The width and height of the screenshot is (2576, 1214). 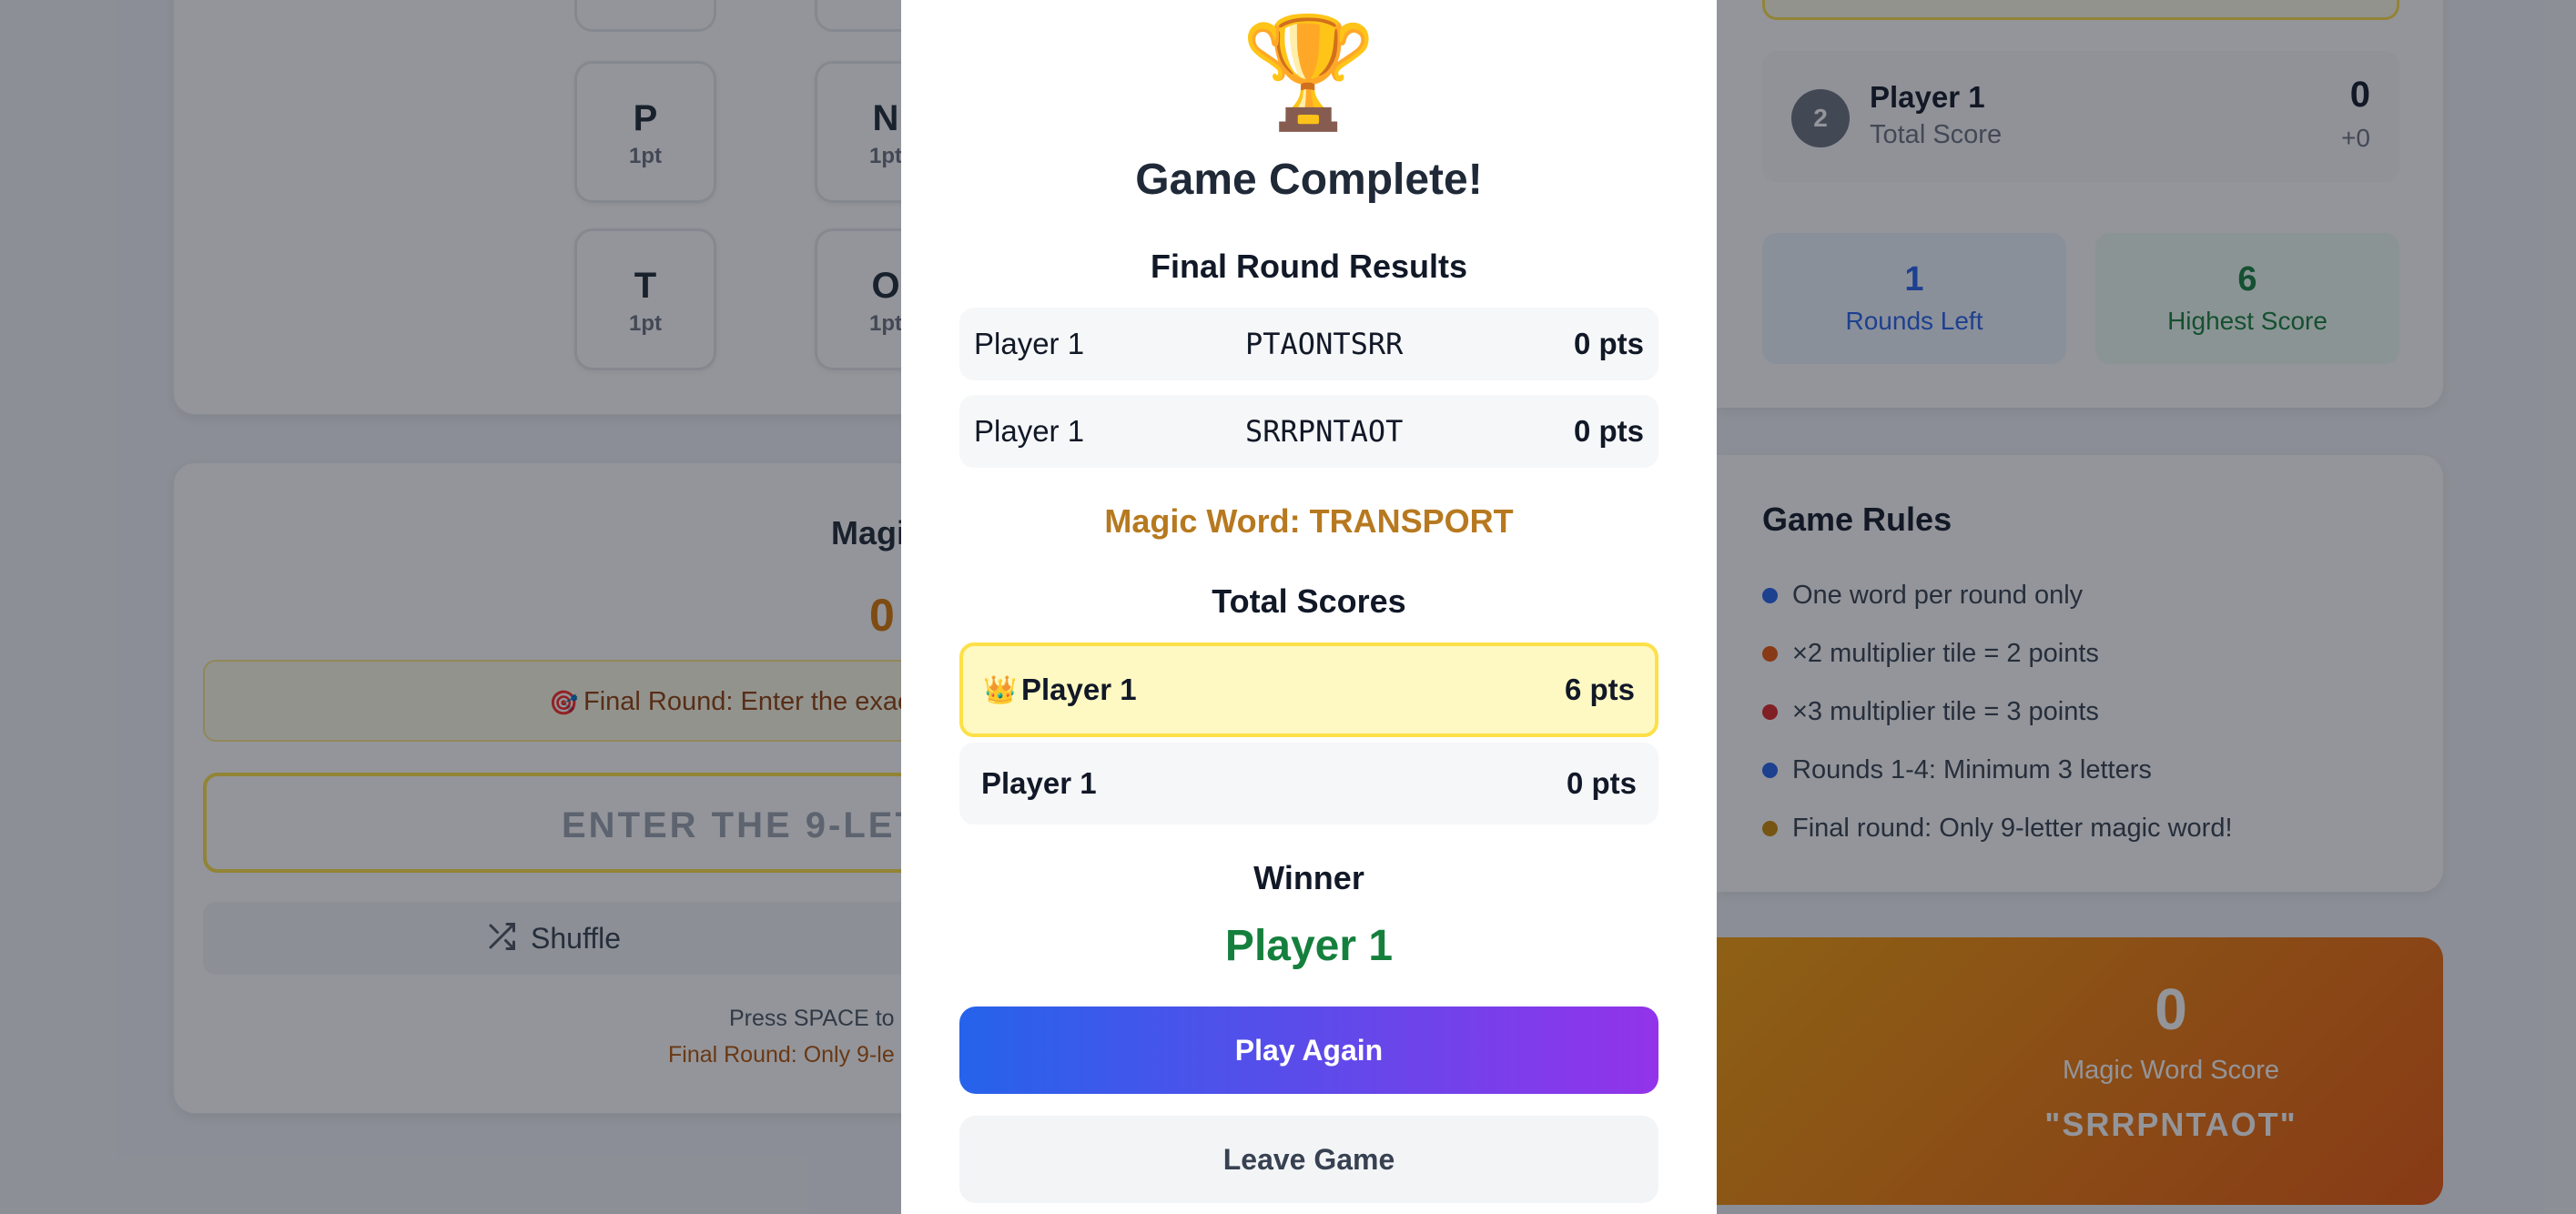 What do you see at coordinates (1601, 783) in the screenshot?
I see `total-points: 0 pts` at bounding box center [1601, 783].